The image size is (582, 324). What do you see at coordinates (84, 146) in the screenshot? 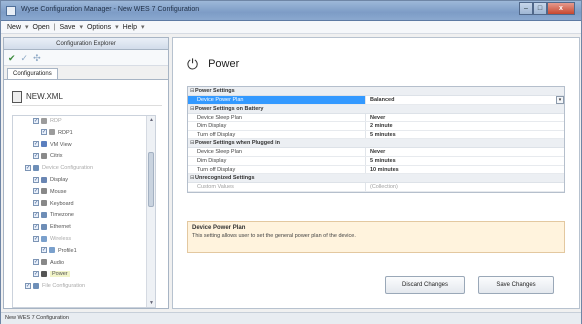
I see `tree-item: ✓ VM View` at bounding box center [84, 146].